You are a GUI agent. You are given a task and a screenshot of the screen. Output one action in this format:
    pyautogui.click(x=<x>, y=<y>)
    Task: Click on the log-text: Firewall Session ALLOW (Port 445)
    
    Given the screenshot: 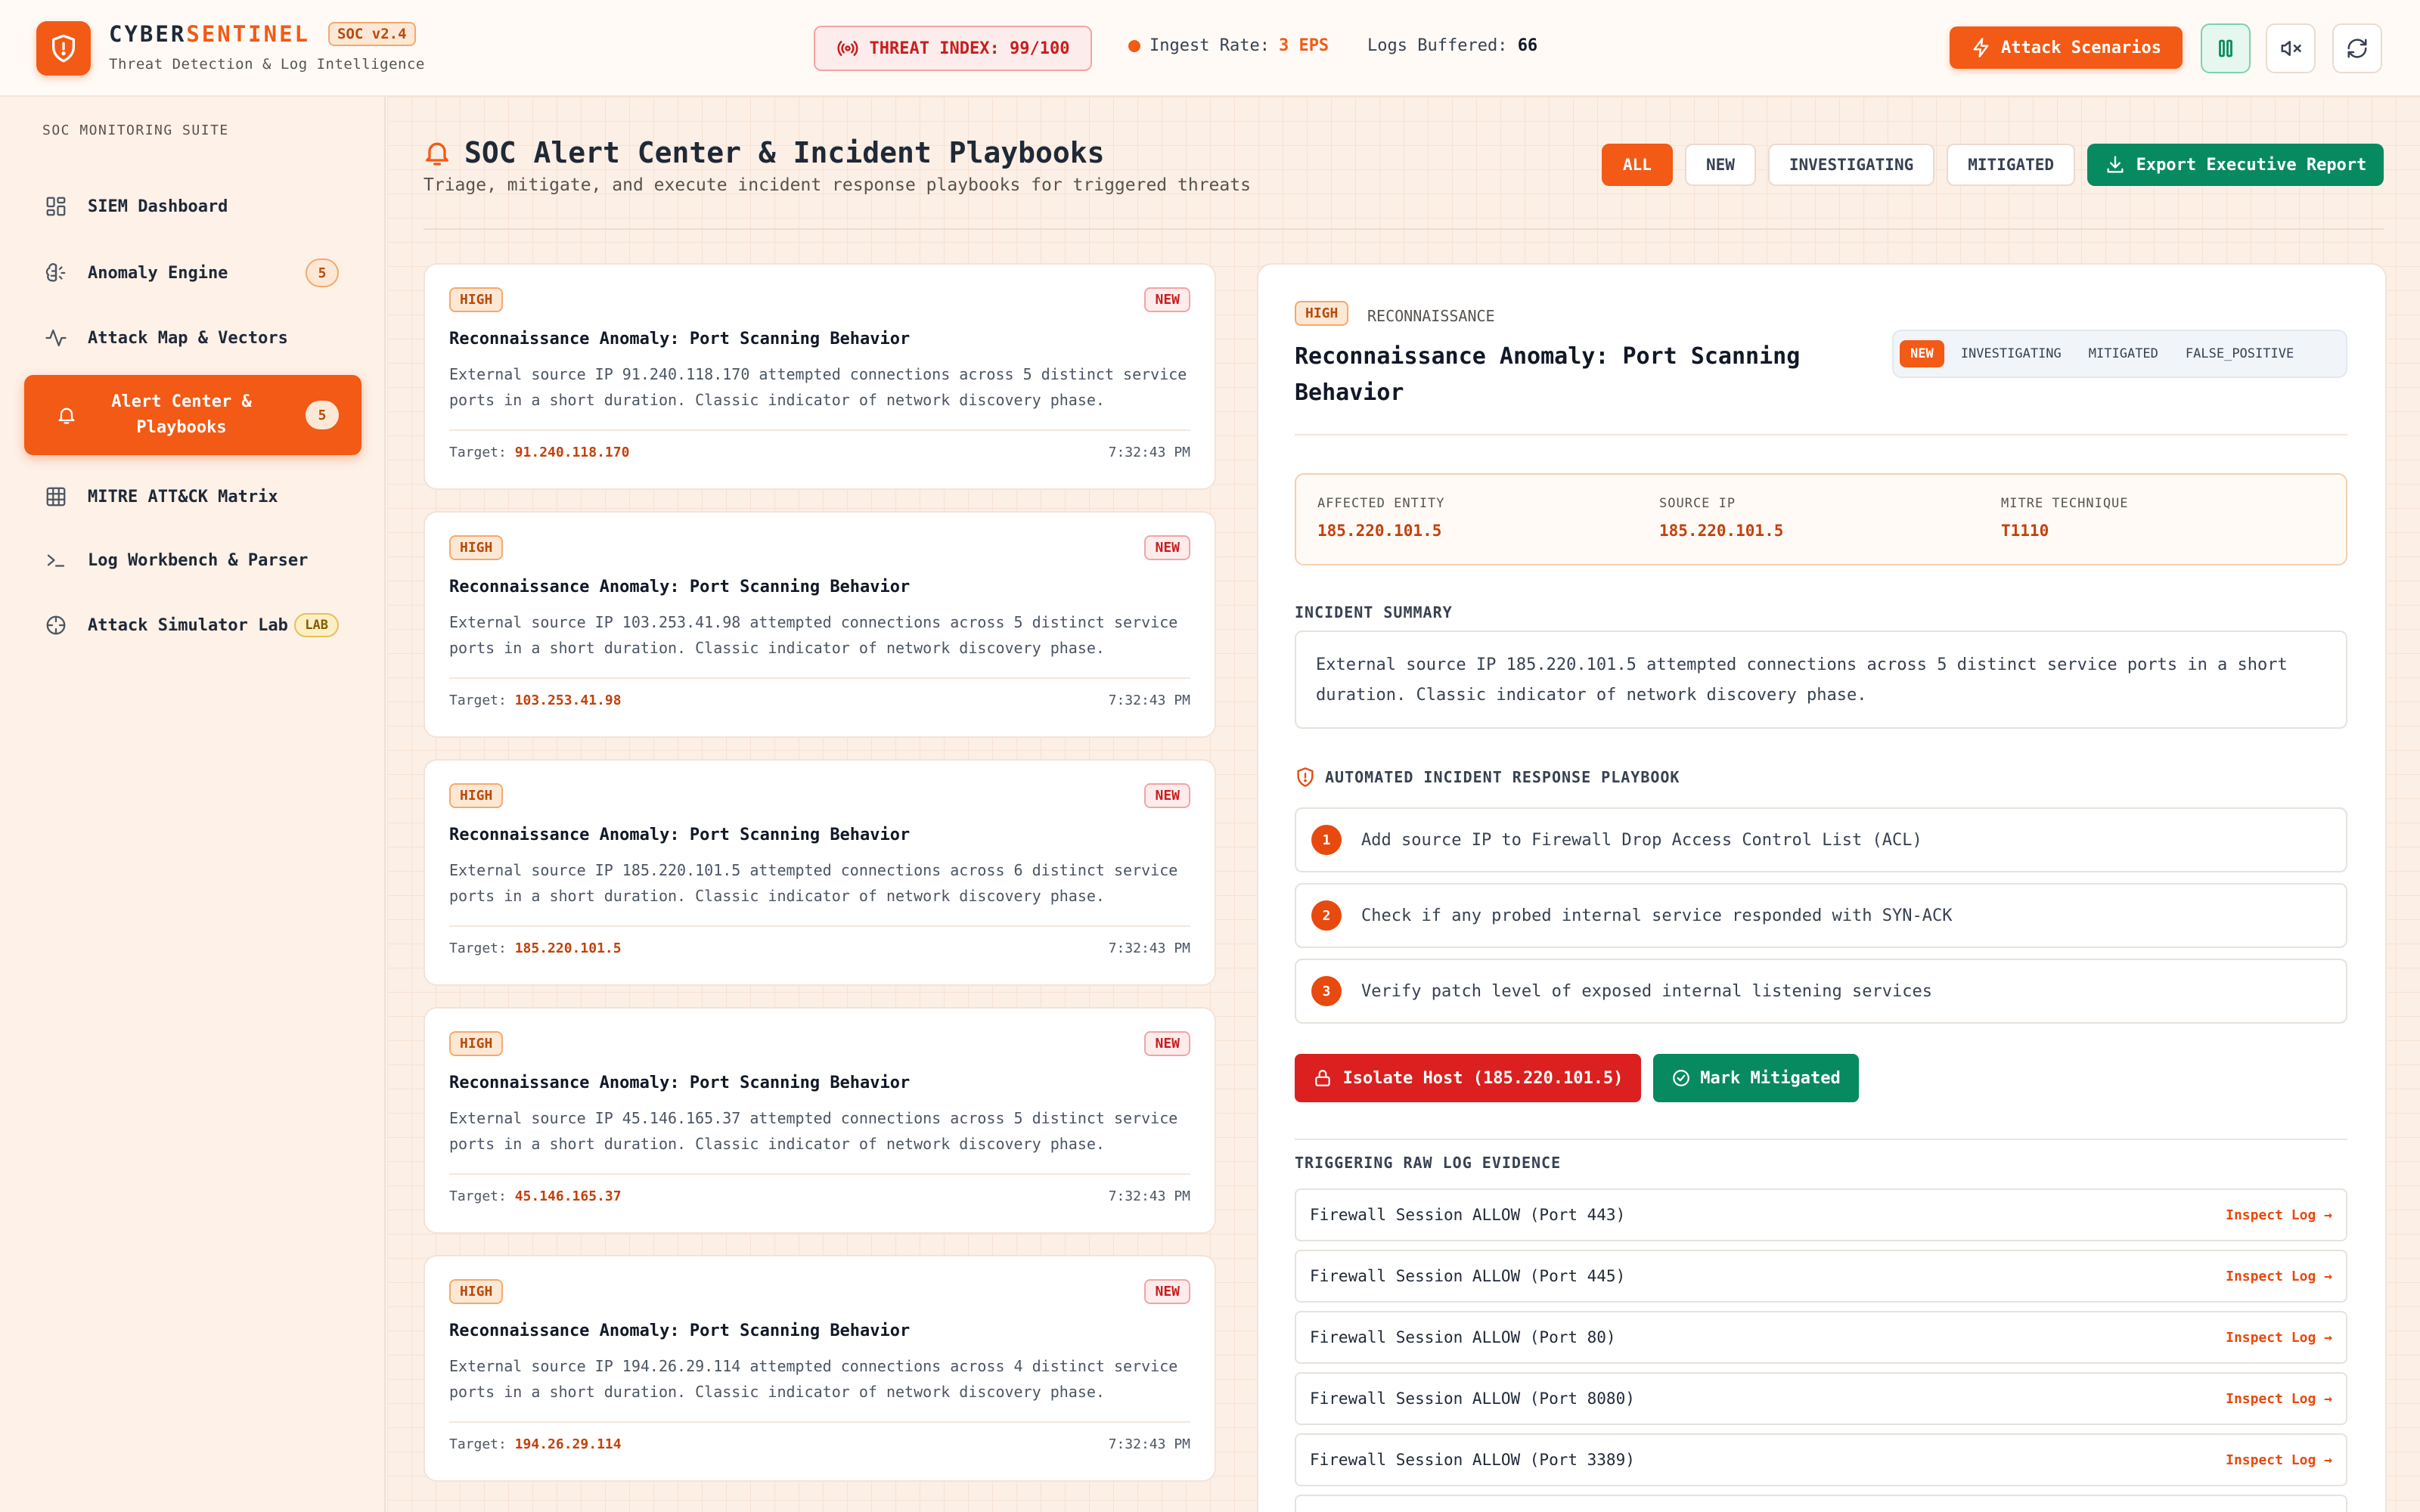 What is the action you would take?
    pyautogui.click(x=1468, y=1276)
    